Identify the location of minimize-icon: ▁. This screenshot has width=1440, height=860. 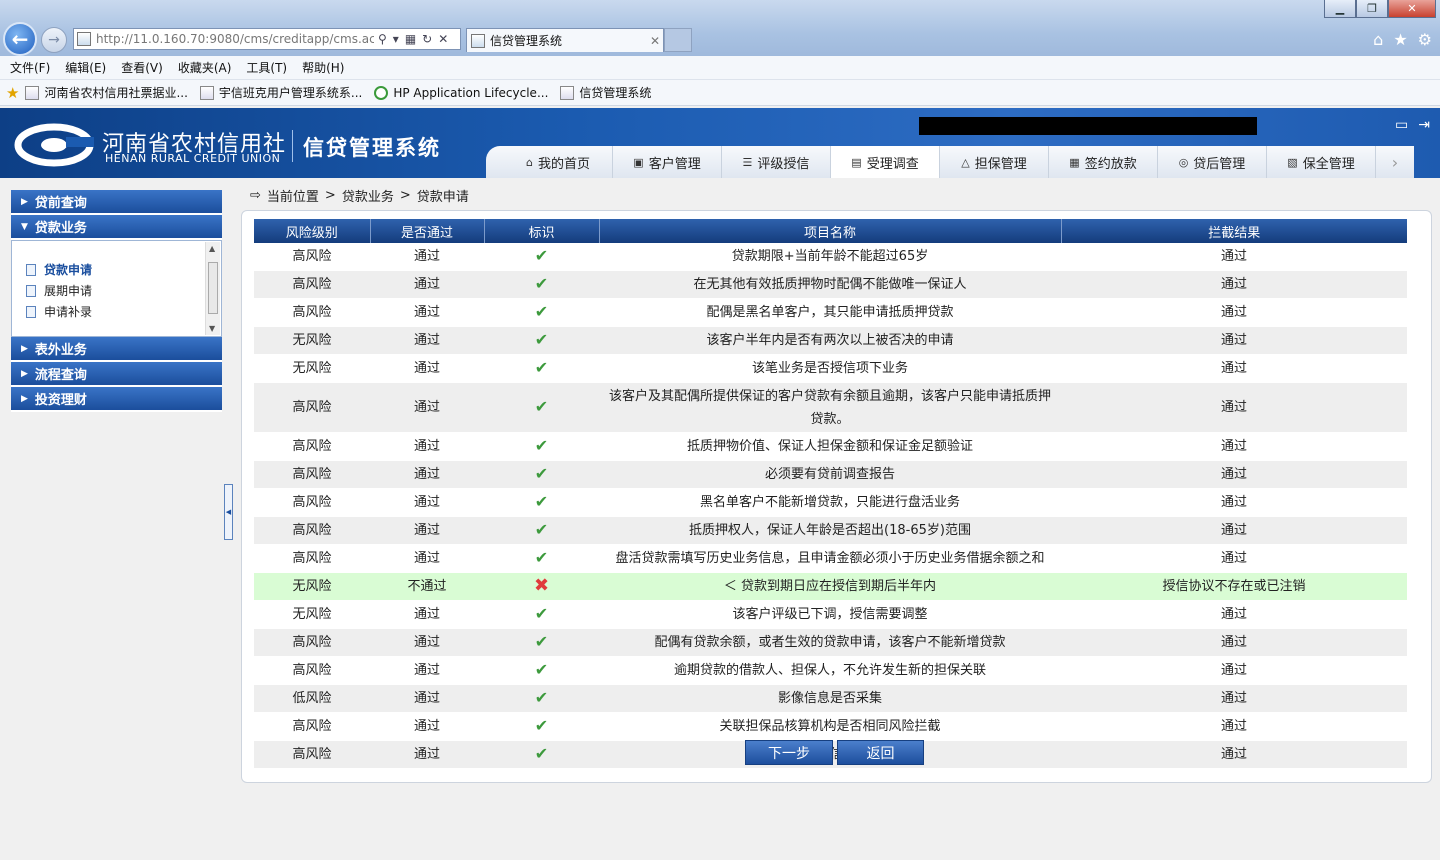
(1340, 9).